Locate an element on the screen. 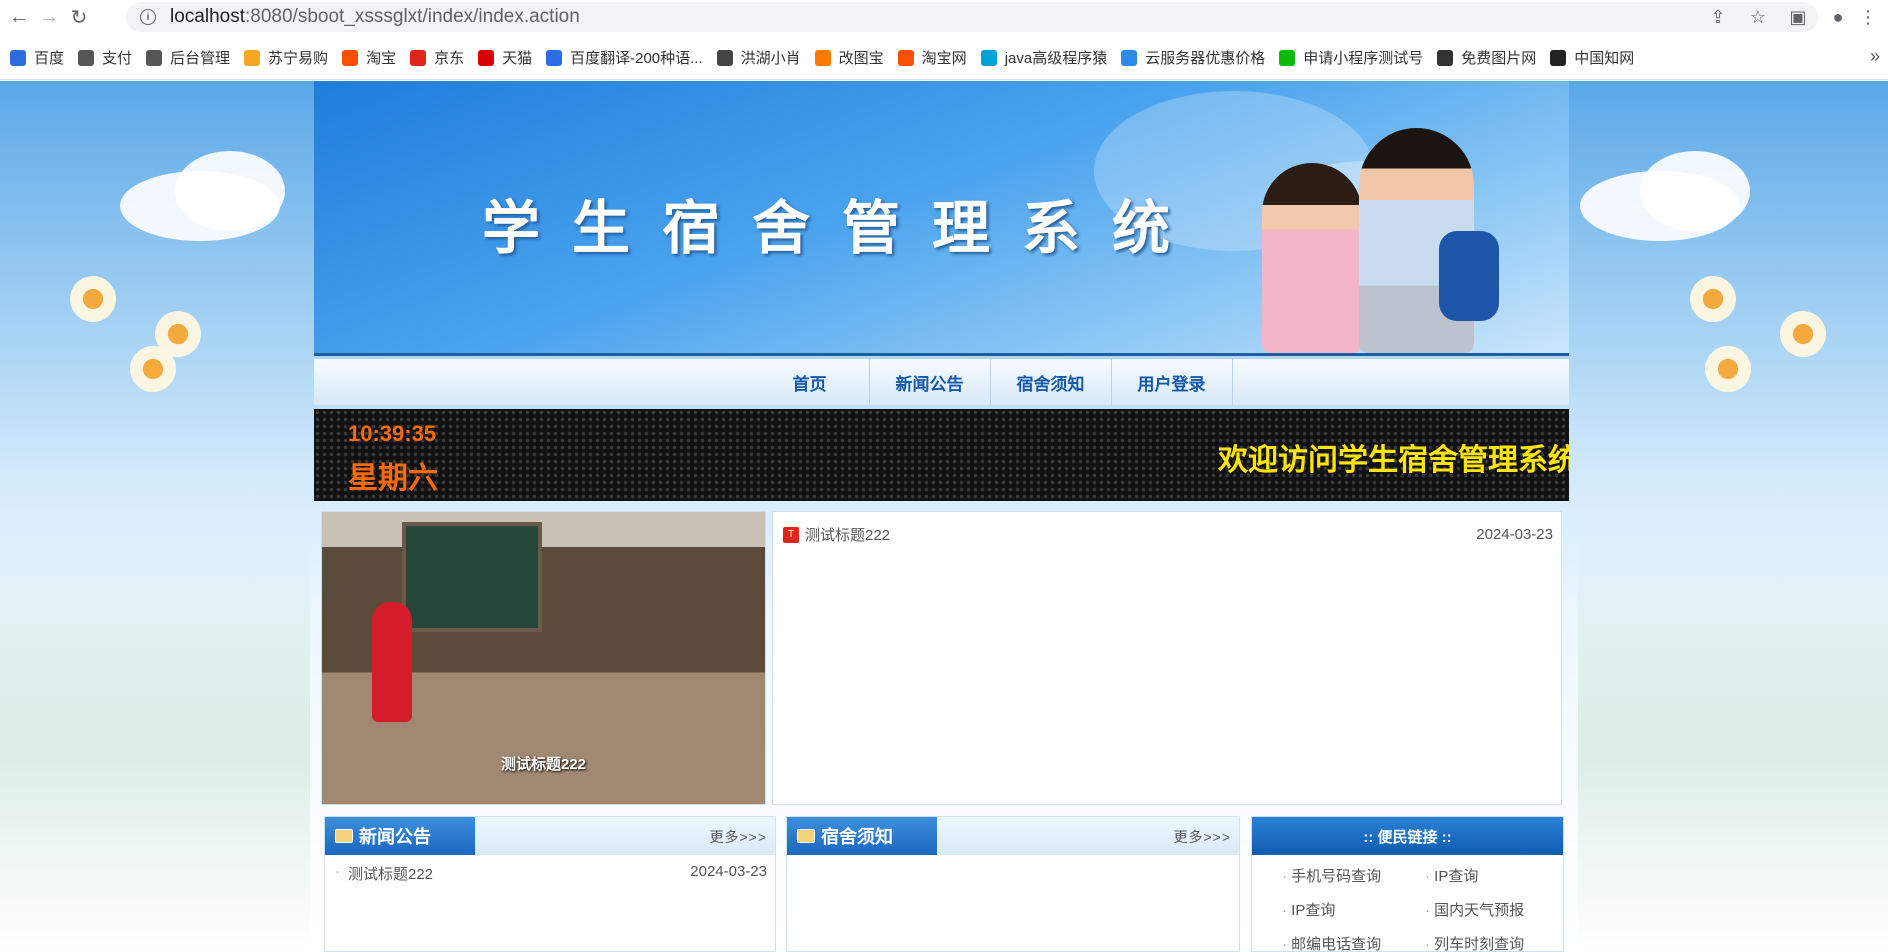 The width and height of the screenshot is (1888, 952). link-train-schedule: 列车时刻查询 is located at coordinates (1485, 942).